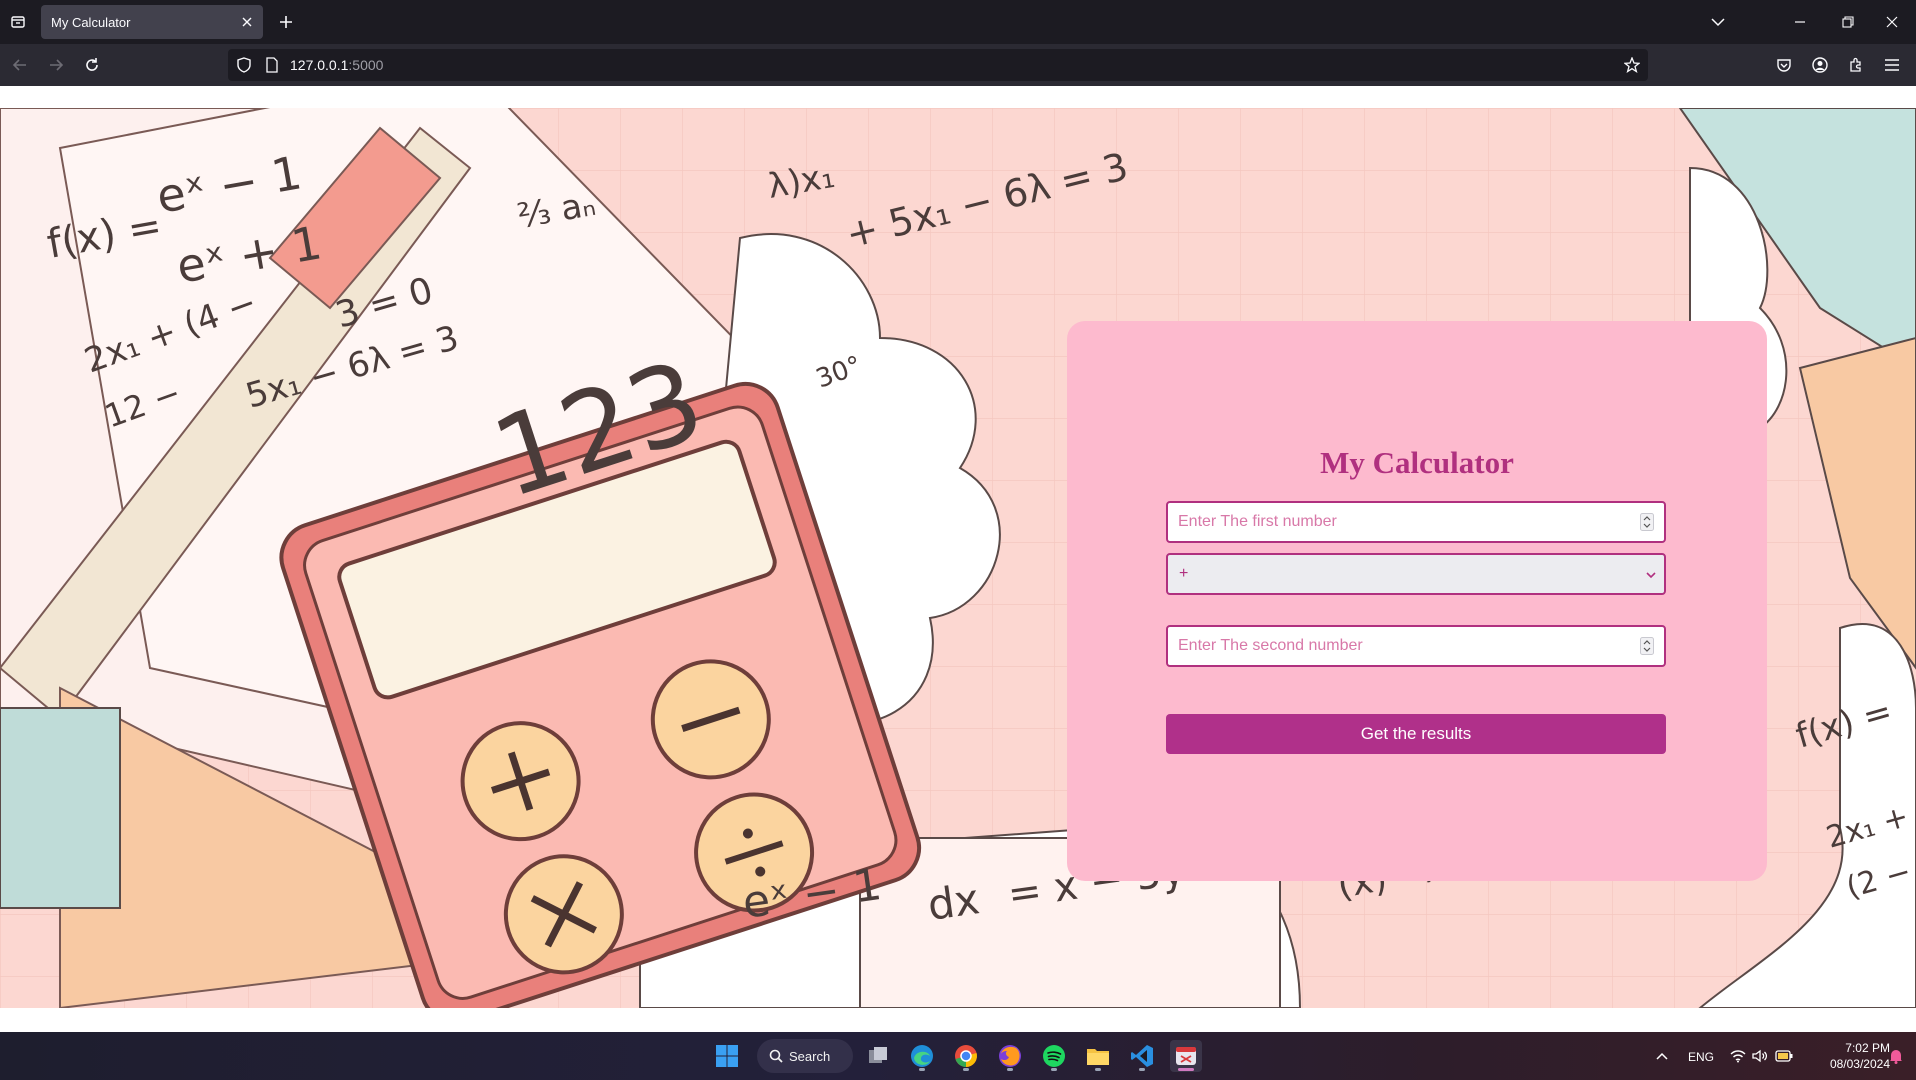 Image resolution: width=1916 pixels, height=1080 pixels. What do you see at coordinates (1398, 646) in the screenshot?
I see `second-number-input` at bounding box center [1398, 646].